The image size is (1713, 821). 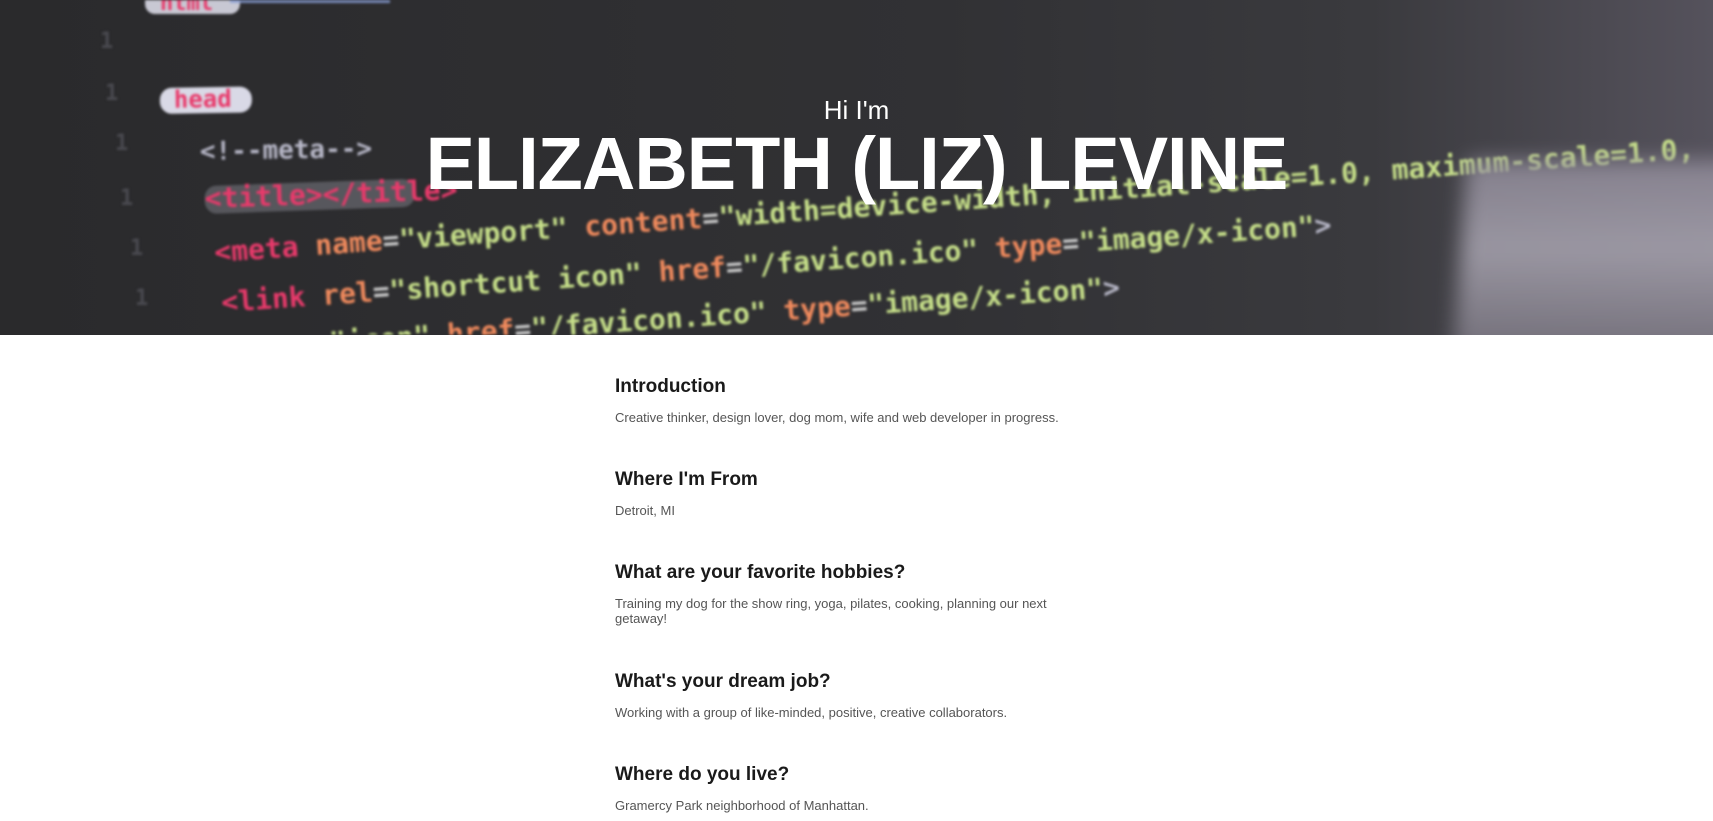 What do you see at coordinates (686, 479) in the screenshot?
I see `section-heading: Where I'm From` at bounding box center [686, 479].